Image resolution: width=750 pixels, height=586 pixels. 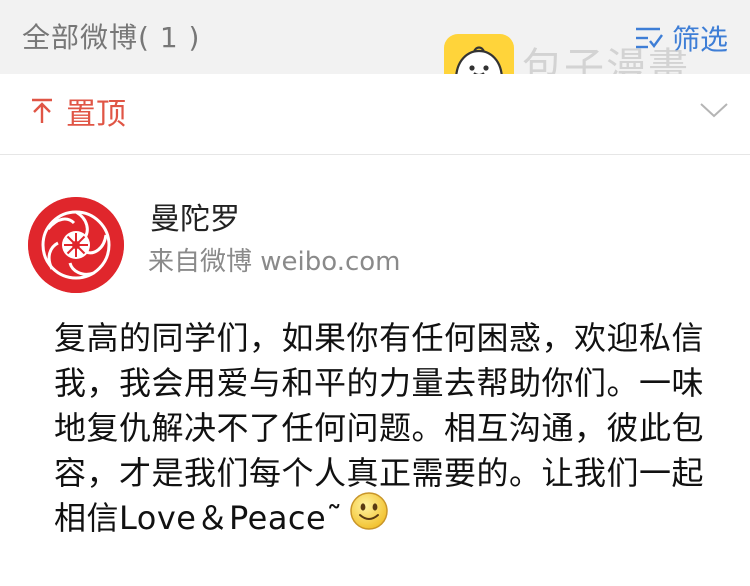 I want to click on smile-icon, so click(x=369, y=517).